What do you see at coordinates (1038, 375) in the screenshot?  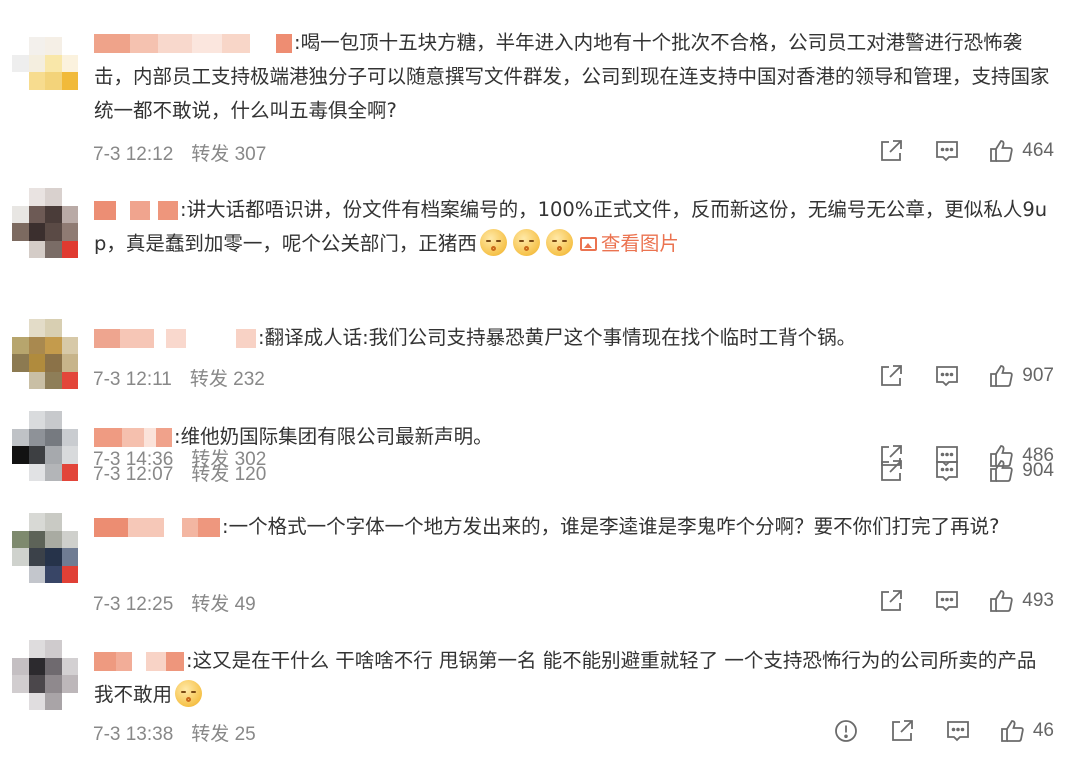 I see `like-count: 907` at bounding box center [1038, 375].